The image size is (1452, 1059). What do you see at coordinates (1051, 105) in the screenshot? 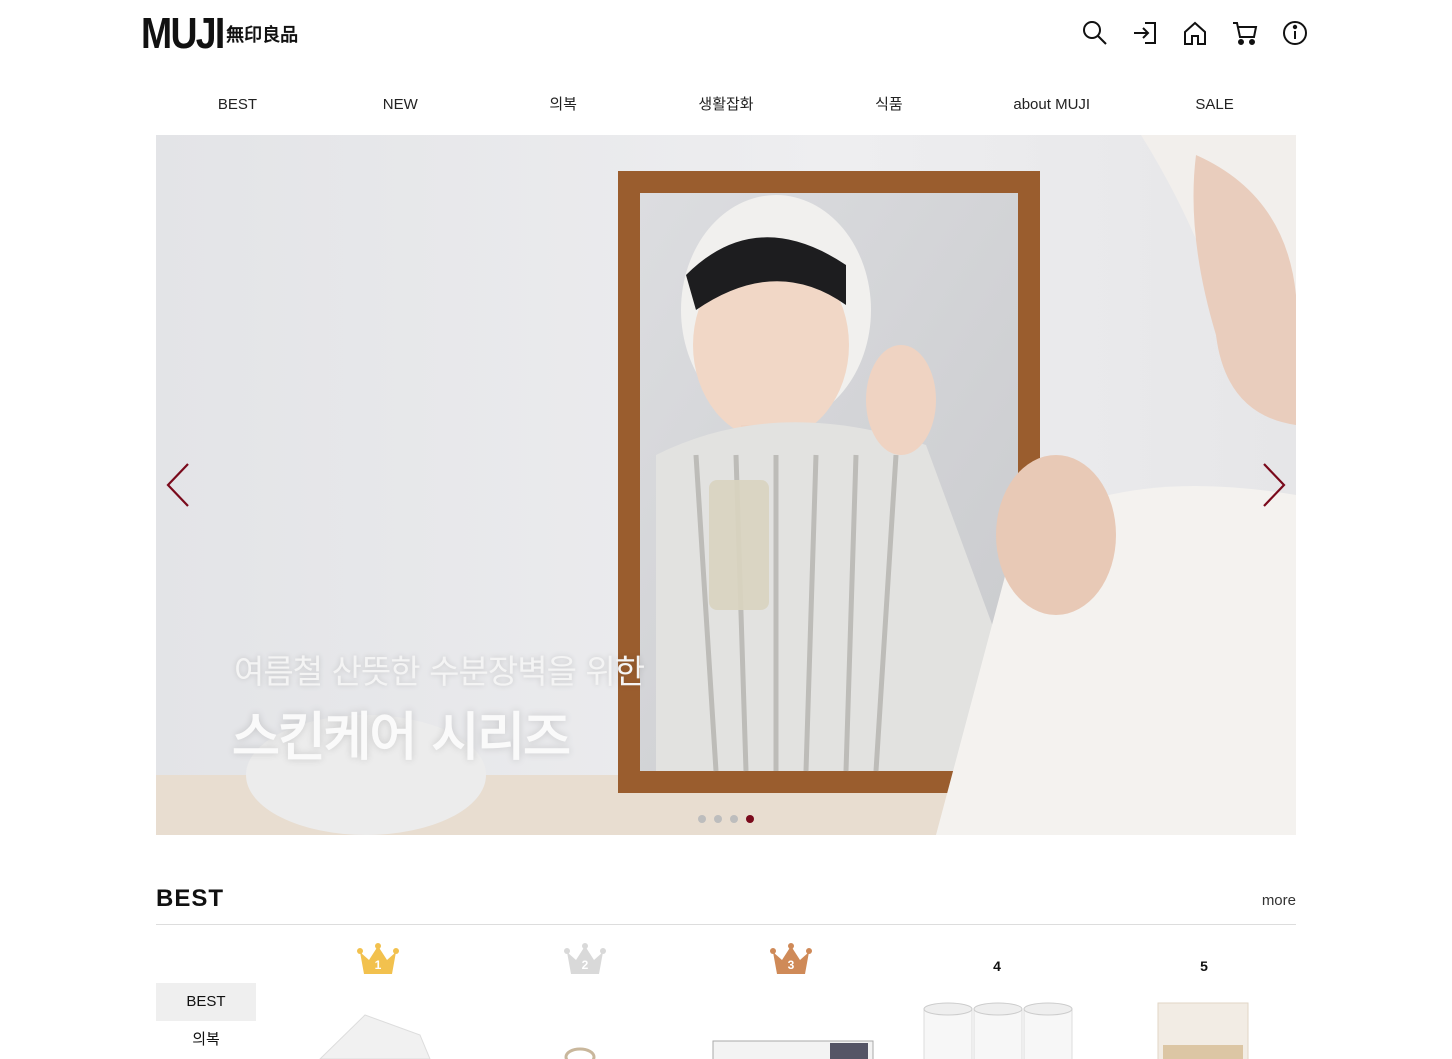
I see `nav-item-about: about MUJI` at bounding box center [1051, 105].